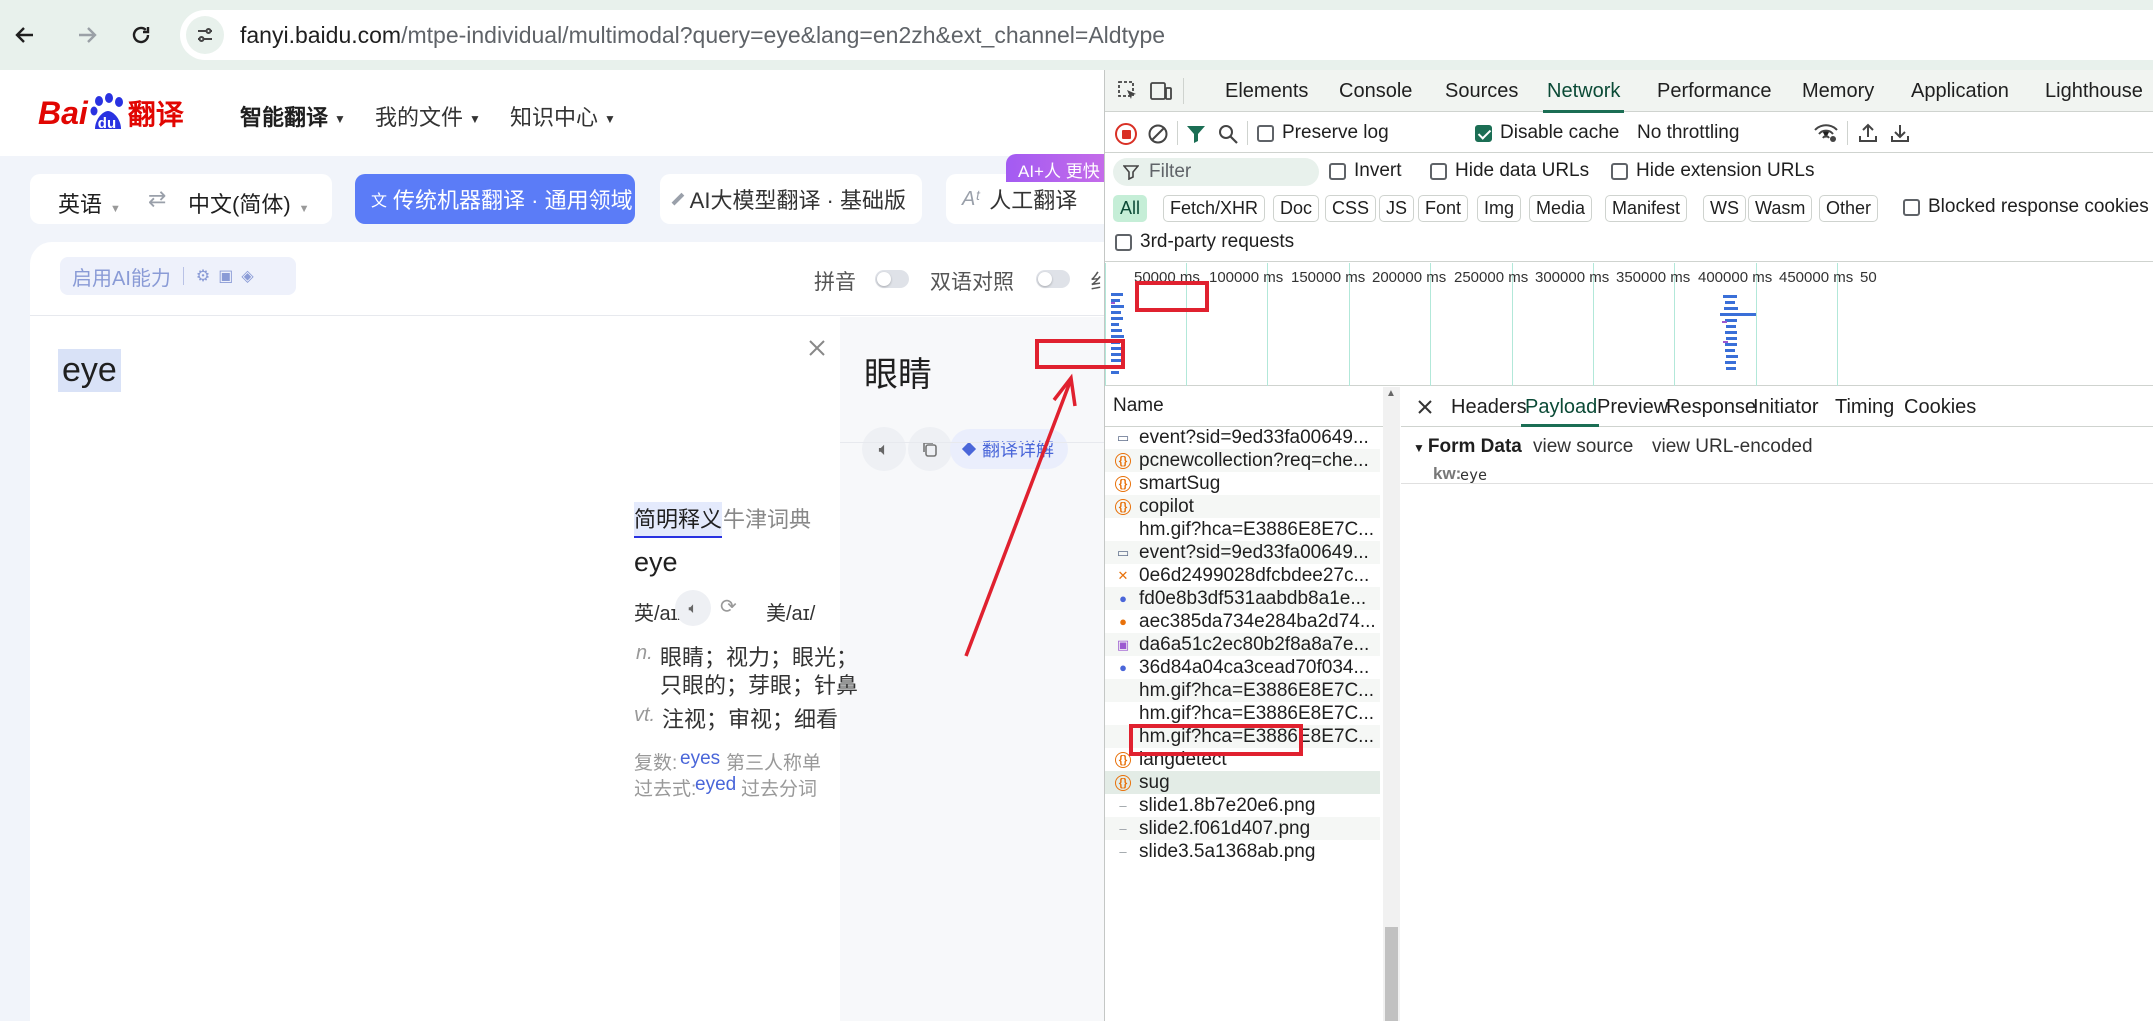 The height and width of the screenshot is (1021, 2153). I want to click on copy-result-button, so click(930, 449).